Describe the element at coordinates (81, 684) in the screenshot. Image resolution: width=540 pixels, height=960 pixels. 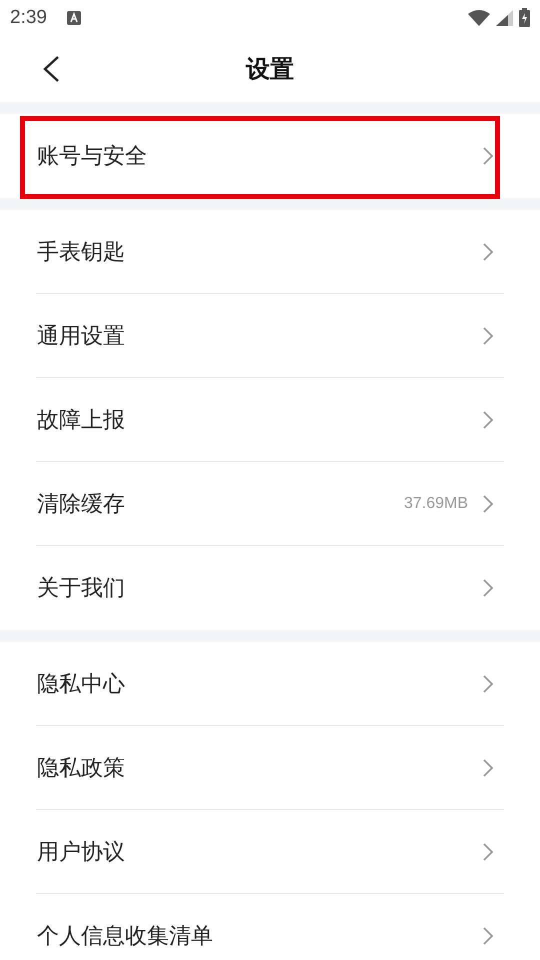
I see `settings-item: 隐私中心` at that location.